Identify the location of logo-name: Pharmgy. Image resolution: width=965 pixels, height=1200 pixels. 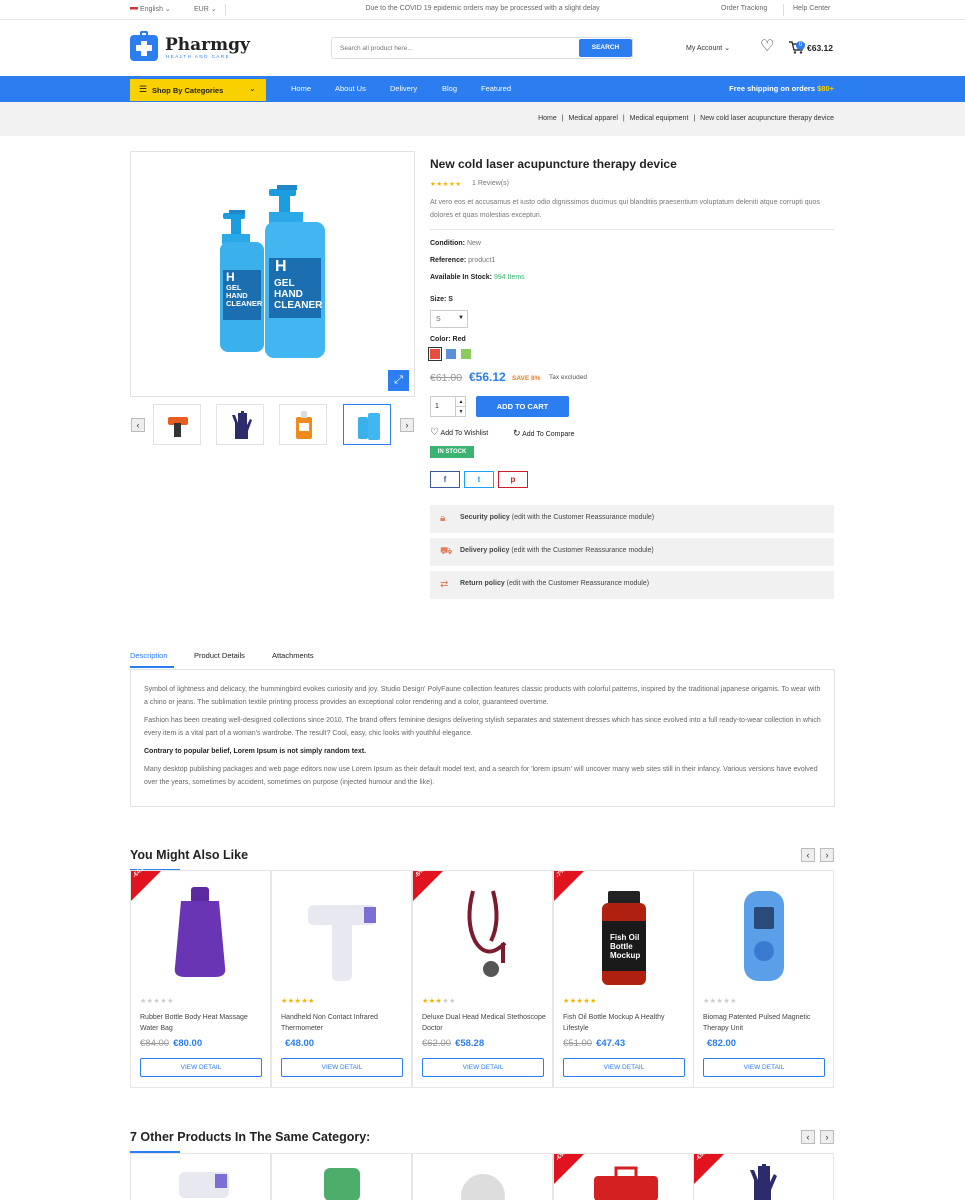
(207, 45).